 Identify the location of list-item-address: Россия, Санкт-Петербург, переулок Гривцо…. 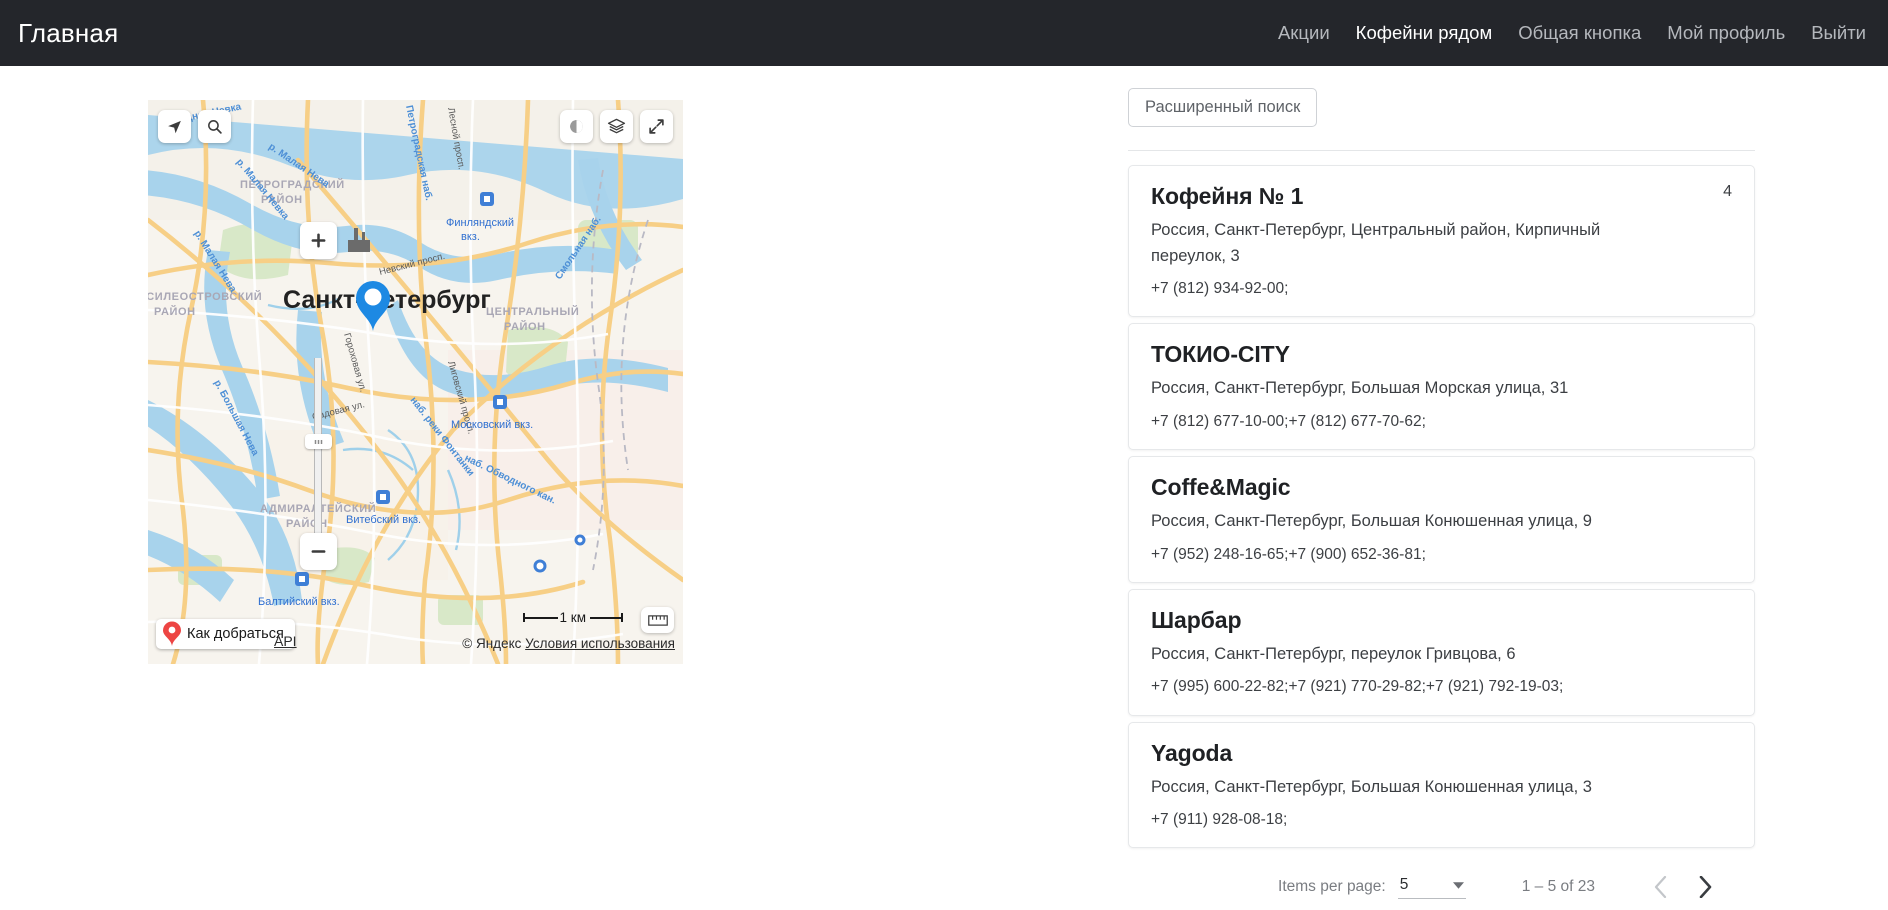
(1333, 653).